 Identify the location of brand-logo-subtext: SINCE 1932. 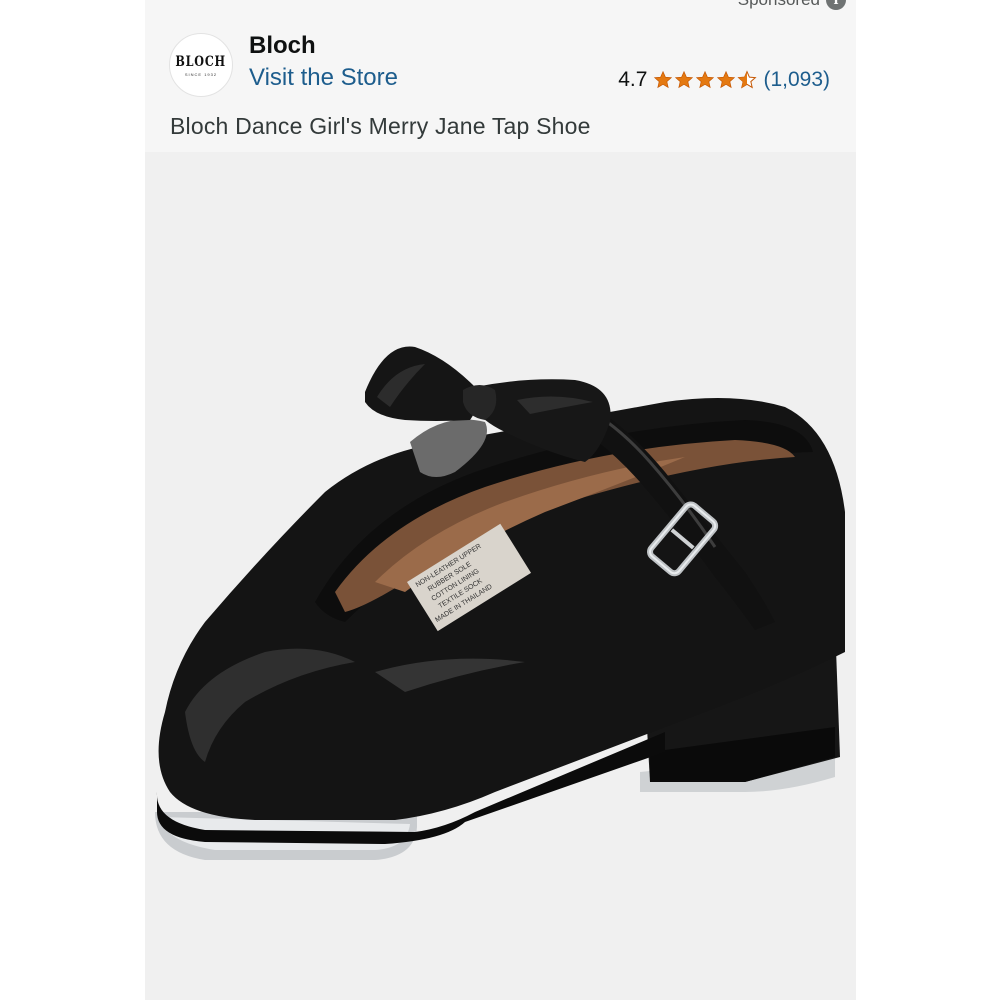
(201, 74).